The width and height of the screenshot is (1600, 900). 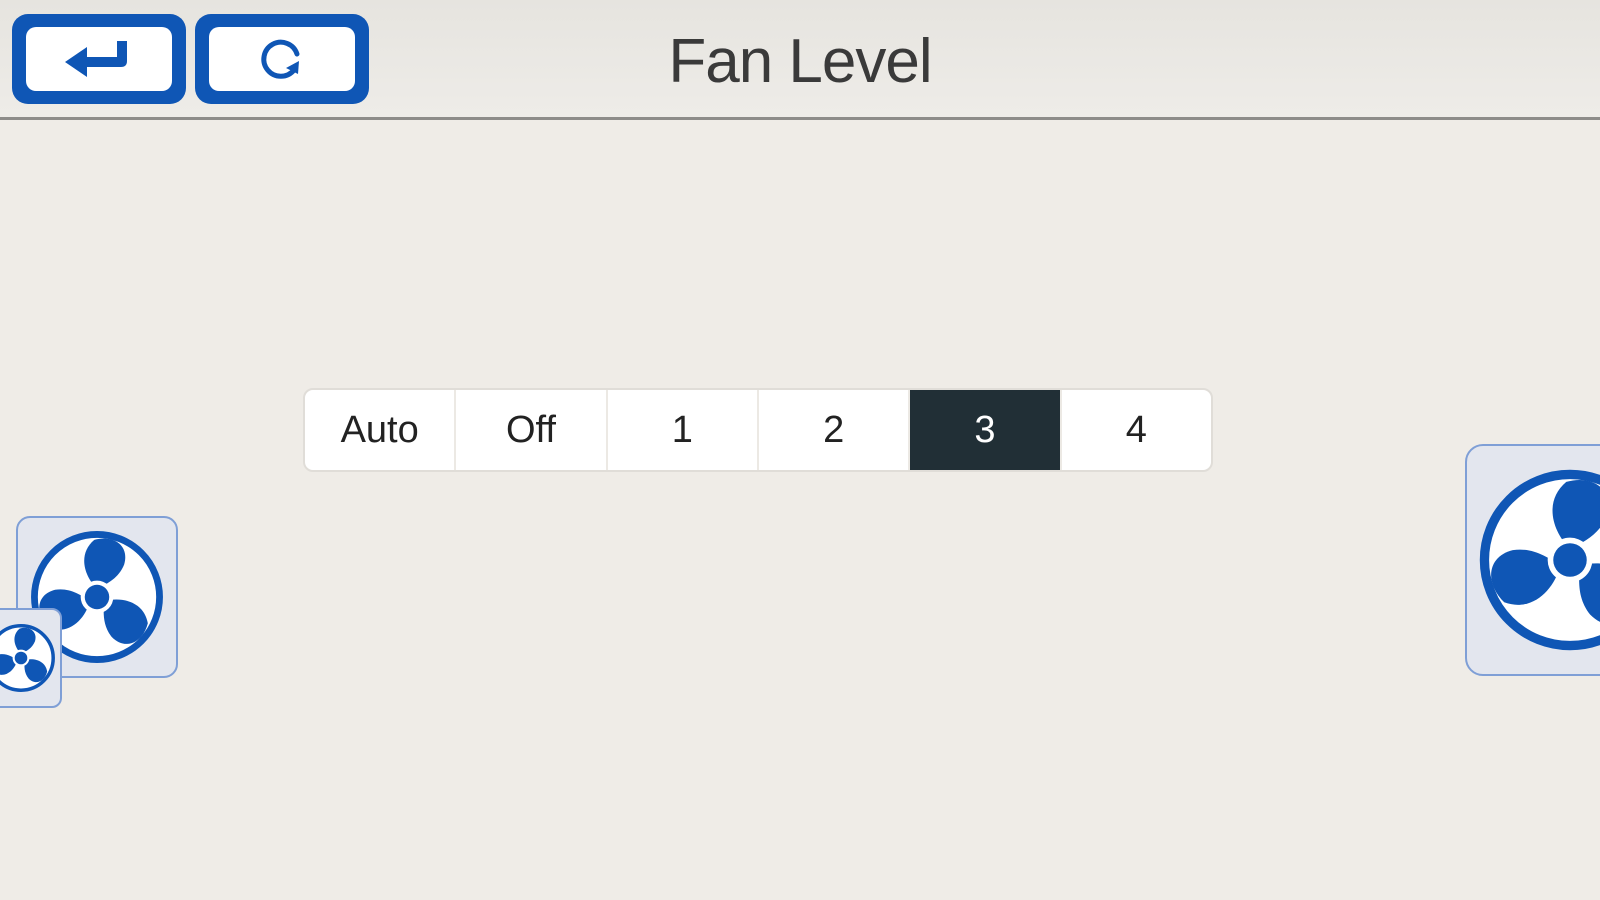 What do you see at coordinates (1136, 430) in the screenshot?
I see `fan-level-option: 4` at bounding box center [1136, 430].